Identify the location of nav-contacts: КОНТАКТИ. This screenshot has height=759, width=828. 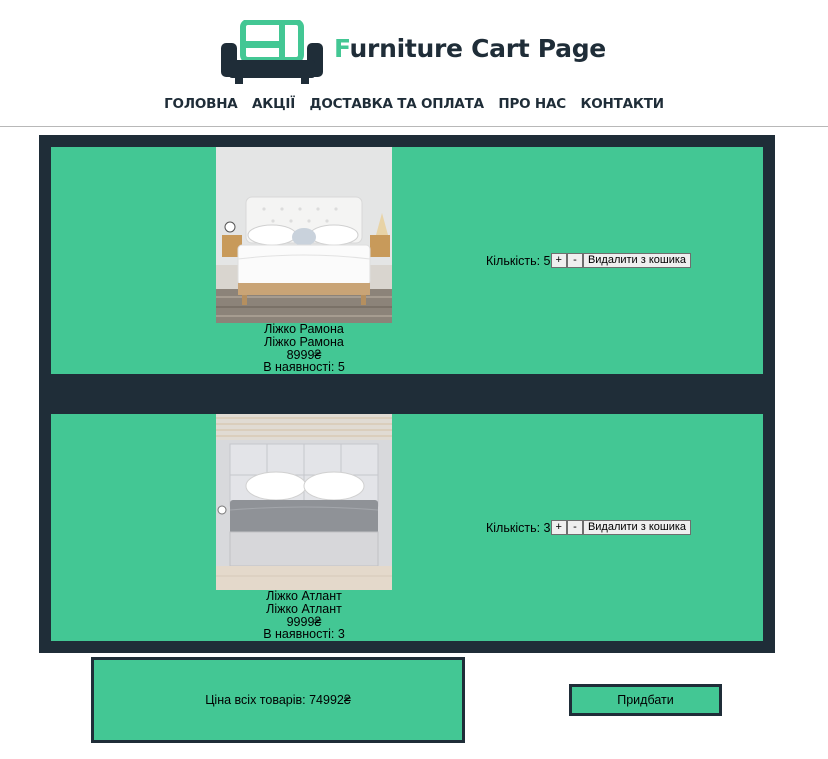
(622, 104).